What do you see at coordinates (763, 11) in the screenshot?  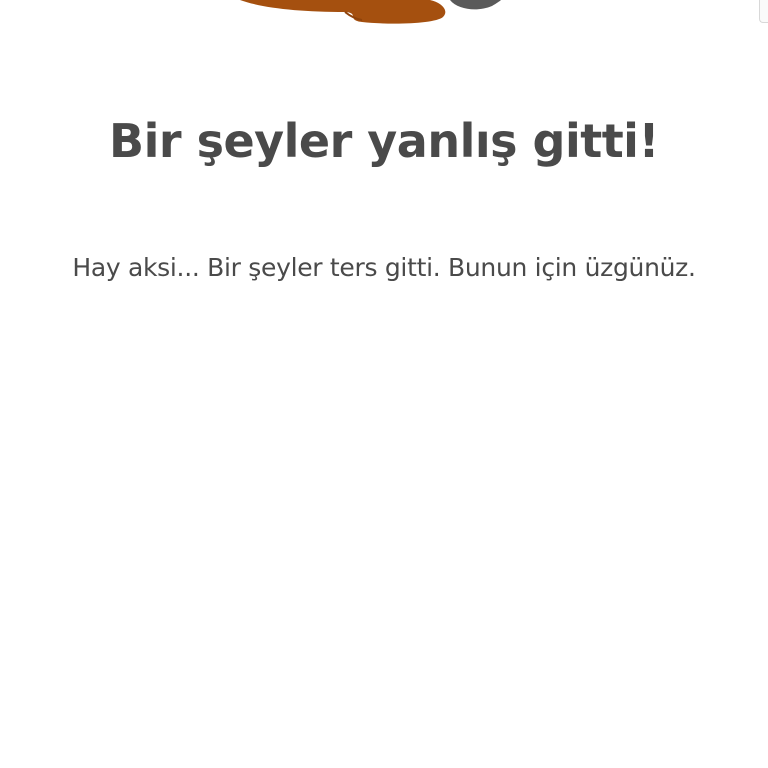 I see `scrollbar` at bounding box center [763, 11].